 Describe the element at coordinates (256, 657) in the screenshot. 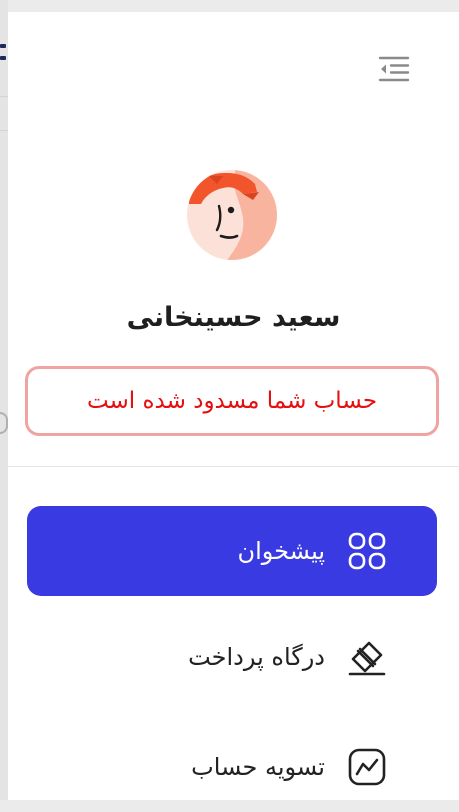

I see `sidebar-item-label: درگاه پرداخت` at that location.